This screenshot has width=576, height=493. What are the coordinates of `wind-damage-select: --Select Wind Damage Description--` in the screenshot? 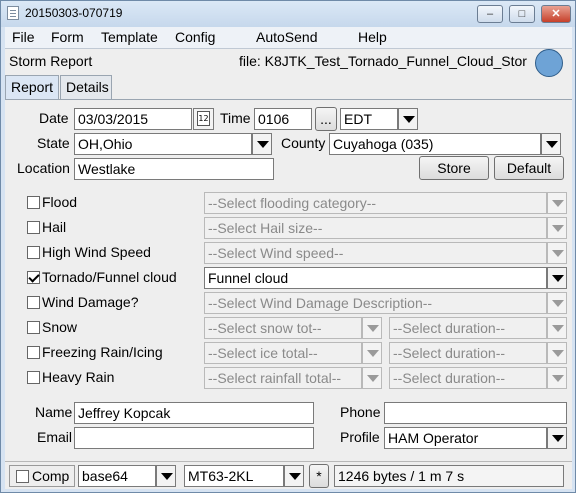 It's located at (375, 303).